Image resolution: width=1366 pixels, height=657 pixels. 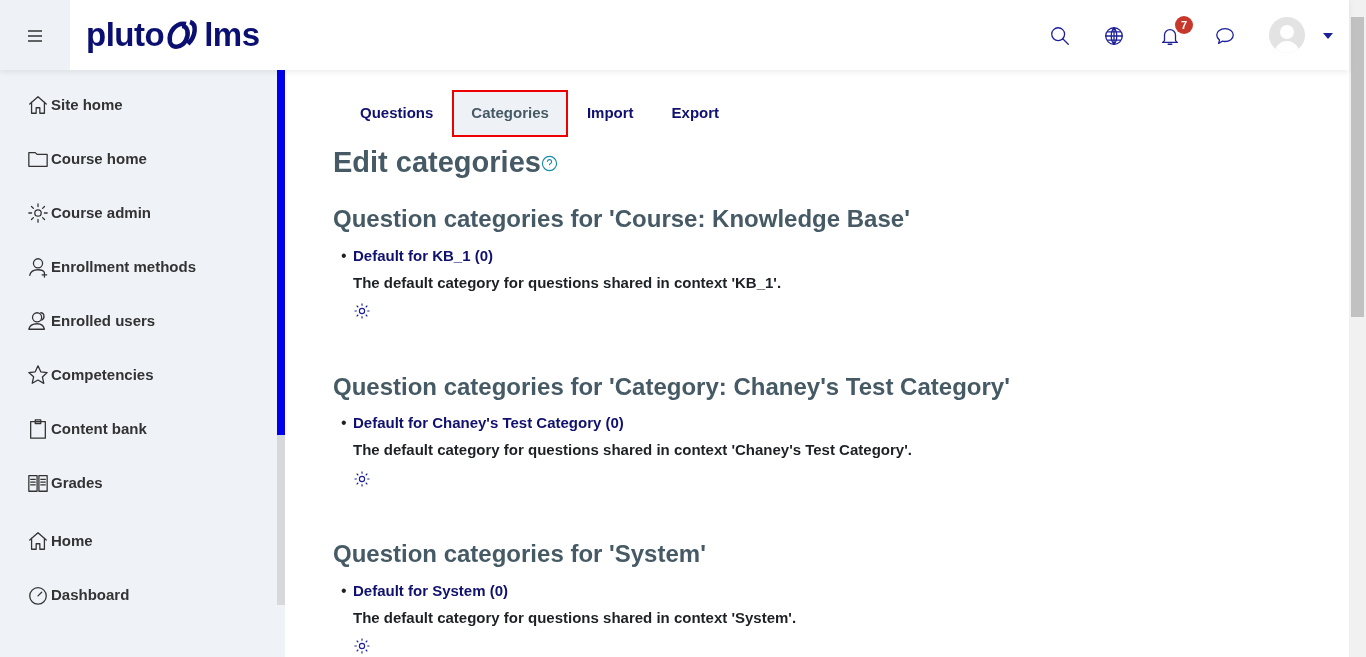 What do you see at coordinates (1184, 25) in the screenshot?
I see `notification-count: 7` at bounding box center [1184, 25].